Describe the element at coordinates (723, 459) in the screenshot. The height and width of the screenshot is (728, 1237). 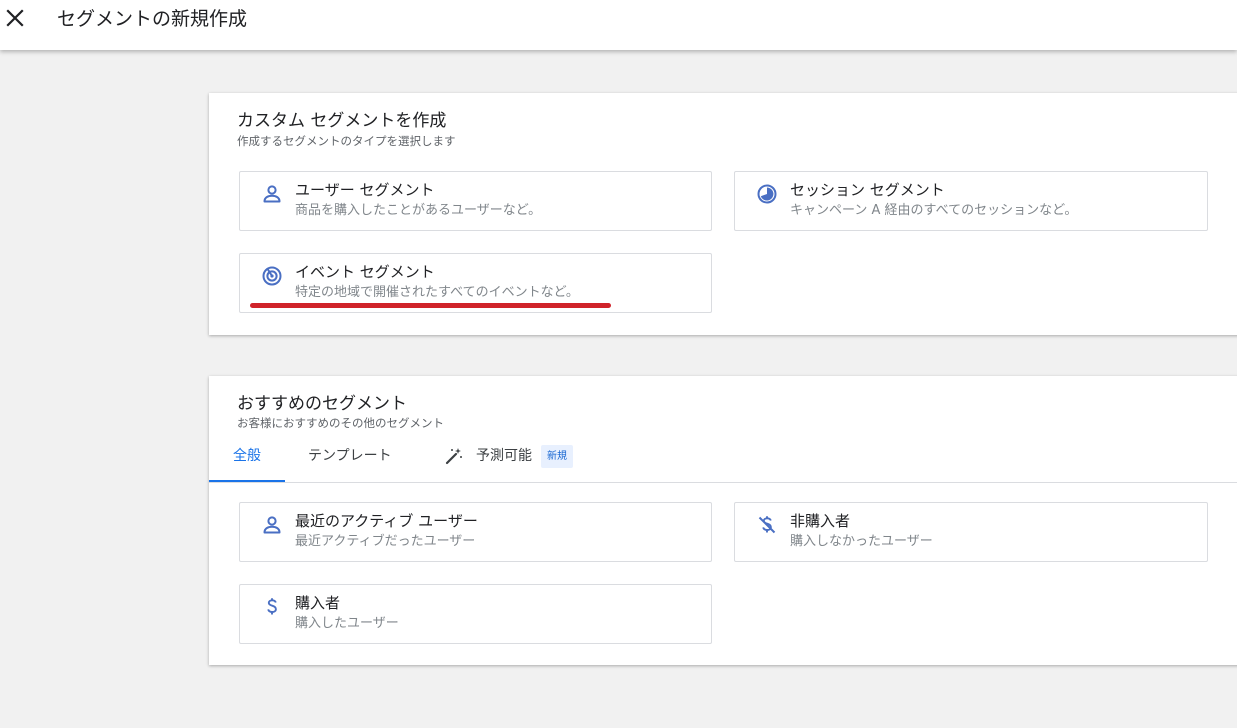
I see `segment-tabs: 全般 テンプレート 予測可能 新規` at that location.